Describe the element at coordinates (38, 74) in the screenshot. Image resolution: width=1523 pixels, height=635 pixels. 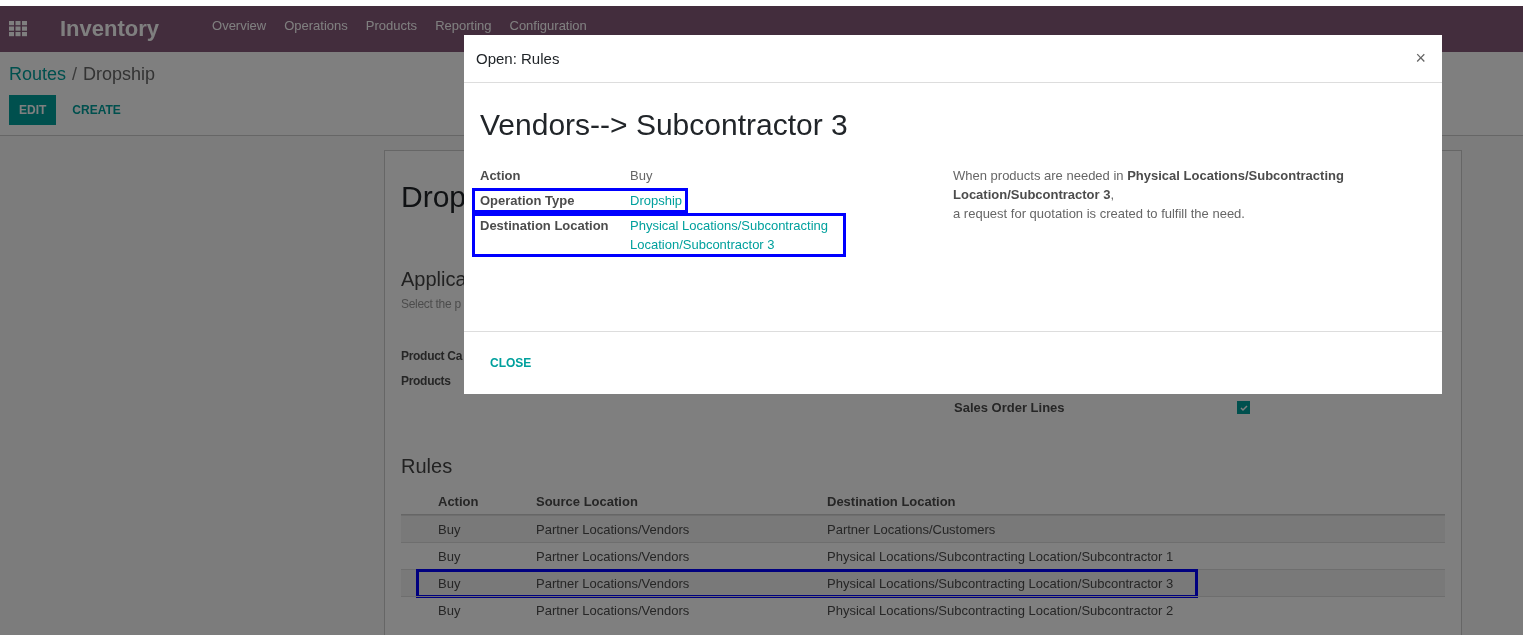
I see `breadcrumb-item: Routes` at that location.